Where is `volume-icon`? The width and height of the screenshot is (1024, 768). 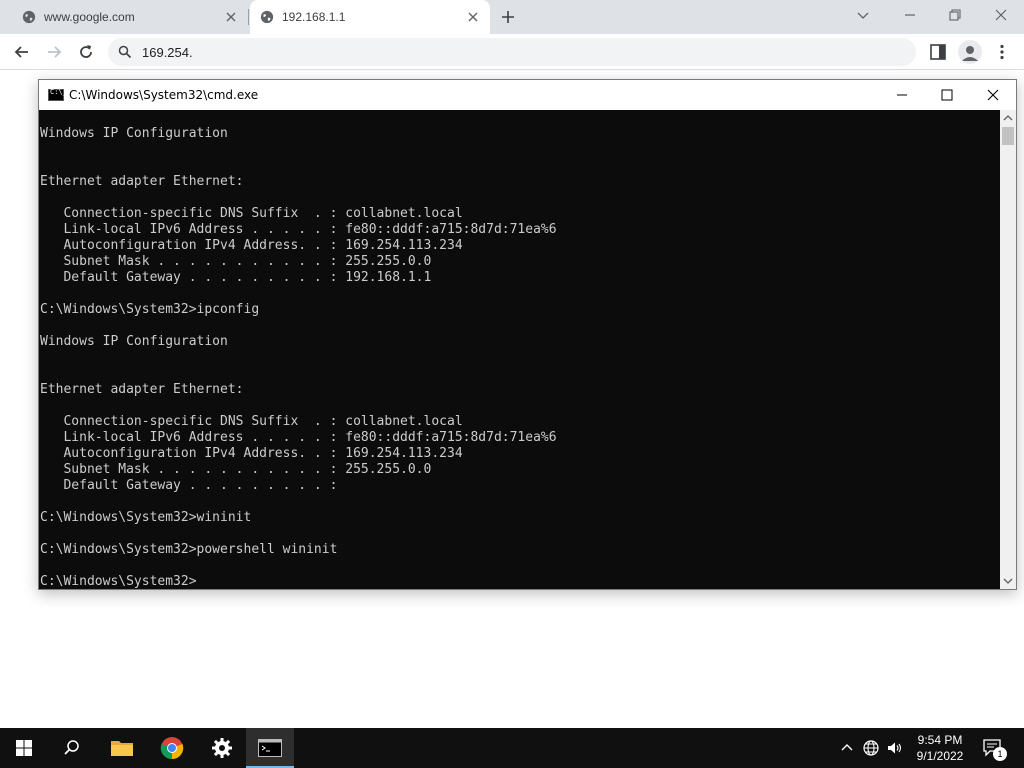
volume-icon is located at coordinates (895, 748).